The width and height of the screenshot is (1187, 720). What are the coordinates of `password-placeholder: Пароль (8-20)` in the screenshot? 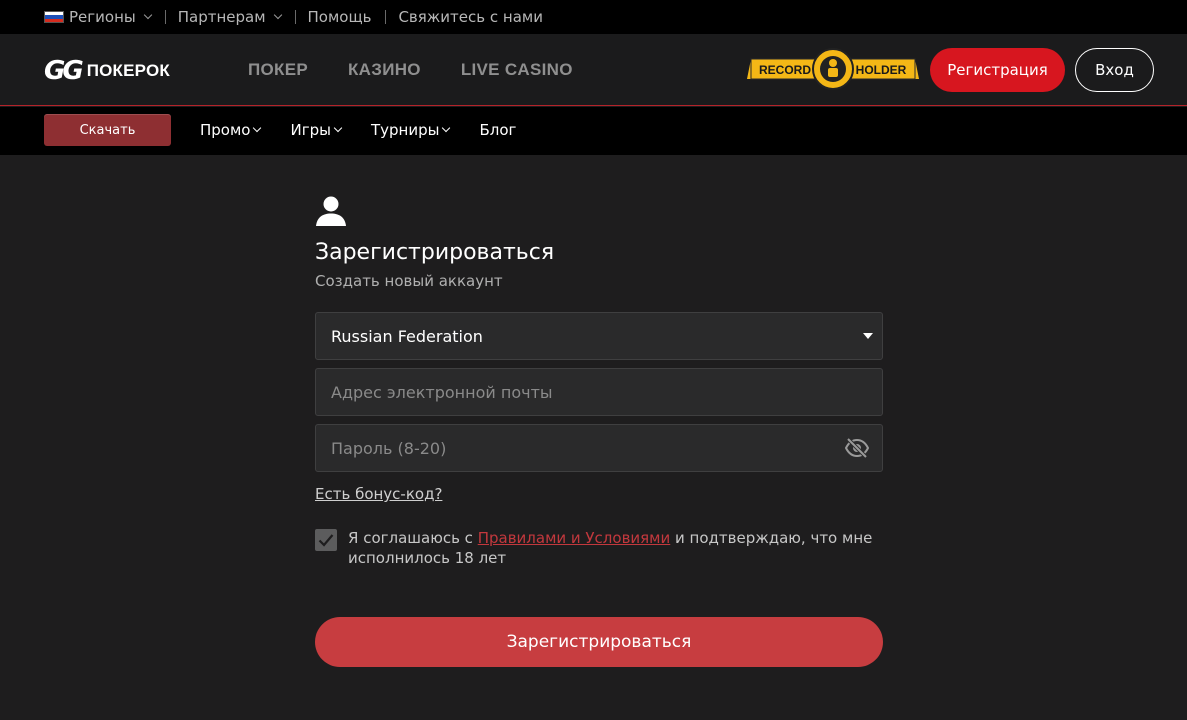 It's located at (389, 448).